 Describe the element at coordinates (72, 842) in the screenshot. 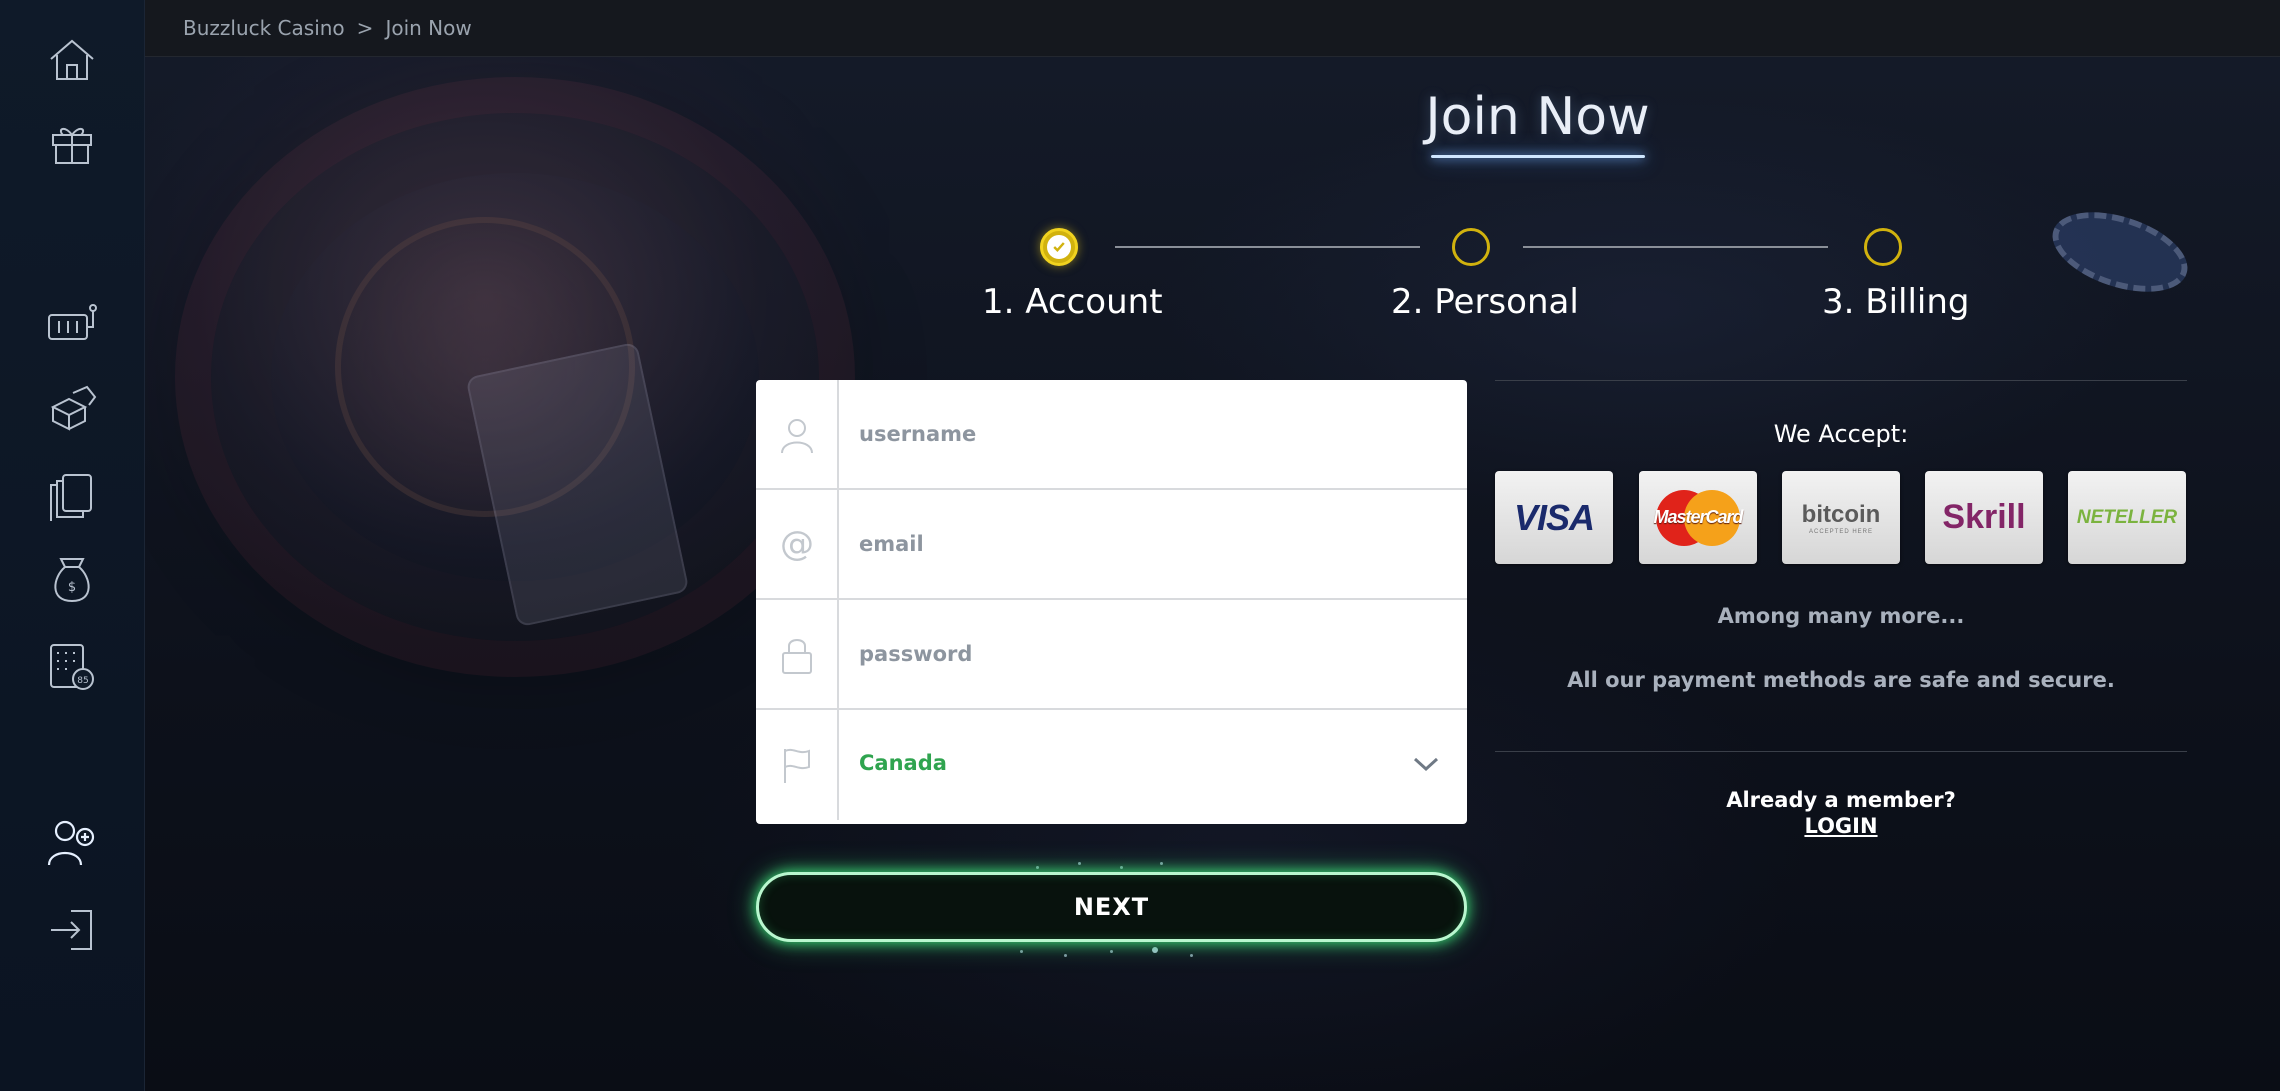

I see `add-user-icon` at that location.